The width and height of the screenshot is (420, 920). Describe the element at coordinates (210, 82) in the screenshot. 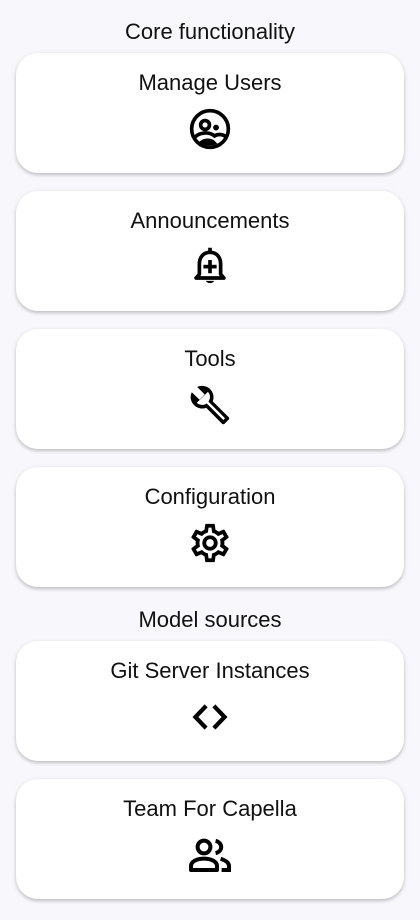

I see `card-label: Manage Users` at that location.